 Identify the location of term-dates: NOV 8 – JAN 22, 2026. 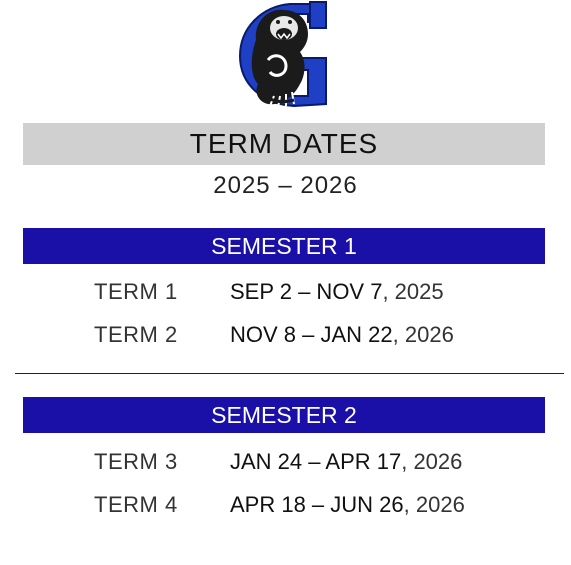
(342, 335).